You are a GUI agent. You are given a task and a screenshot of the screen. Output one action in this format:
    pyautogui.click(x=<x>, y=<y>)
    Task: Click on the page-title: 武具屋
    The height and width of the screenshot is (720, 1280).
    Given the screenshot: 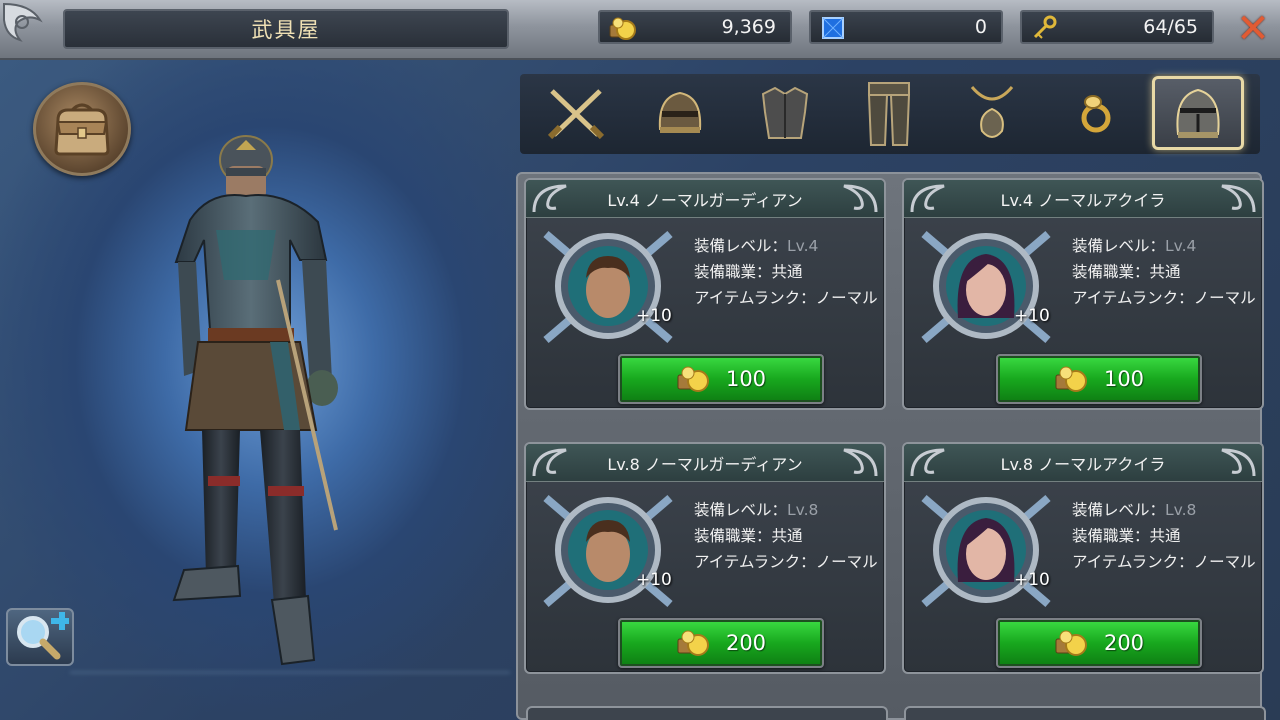 What is the action you would take?
    pyautogui.click(x=286, y=29)
    